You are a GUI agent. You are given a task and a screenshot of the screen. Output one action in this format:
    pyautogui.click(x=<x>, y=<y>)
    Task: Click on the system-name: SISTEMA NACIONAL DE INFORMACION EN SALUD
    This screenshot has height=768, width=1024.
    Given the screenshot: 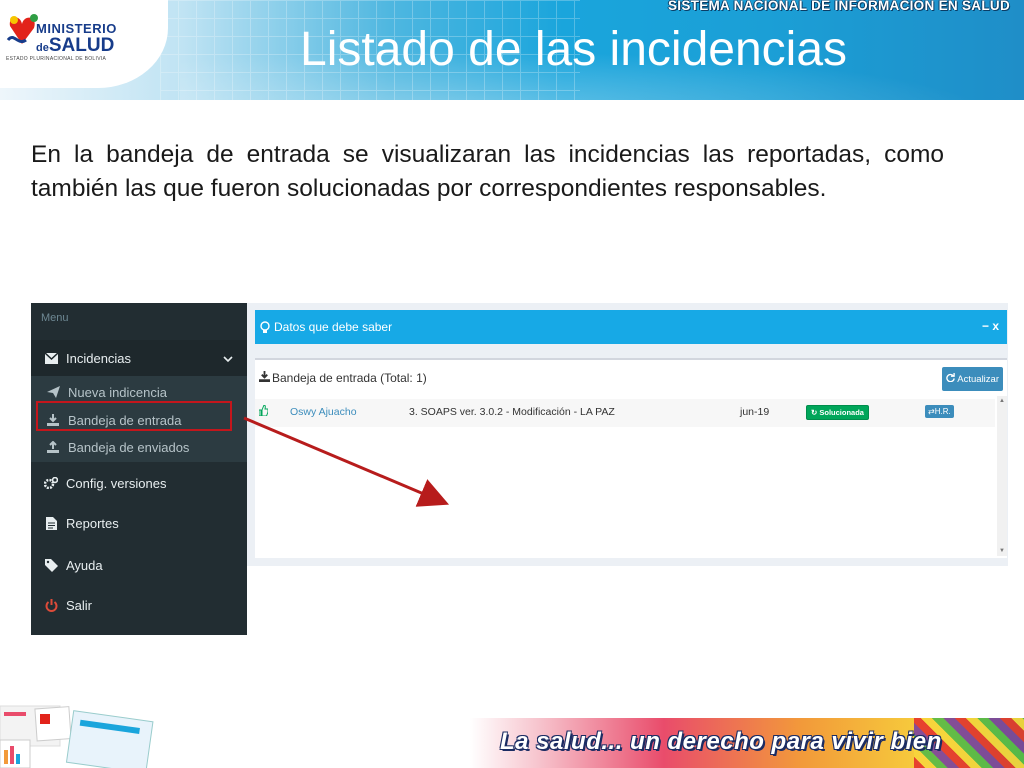 What is the action you would take?
    pyautogui.click(x=838, y=6)
    